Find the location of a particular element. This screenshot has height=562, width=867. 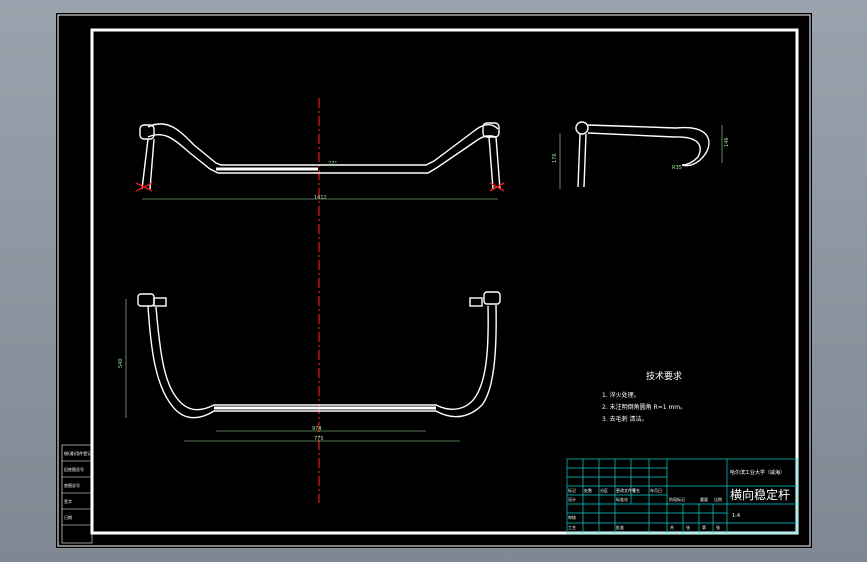

left-stamp is located at coordinates (77, 494).